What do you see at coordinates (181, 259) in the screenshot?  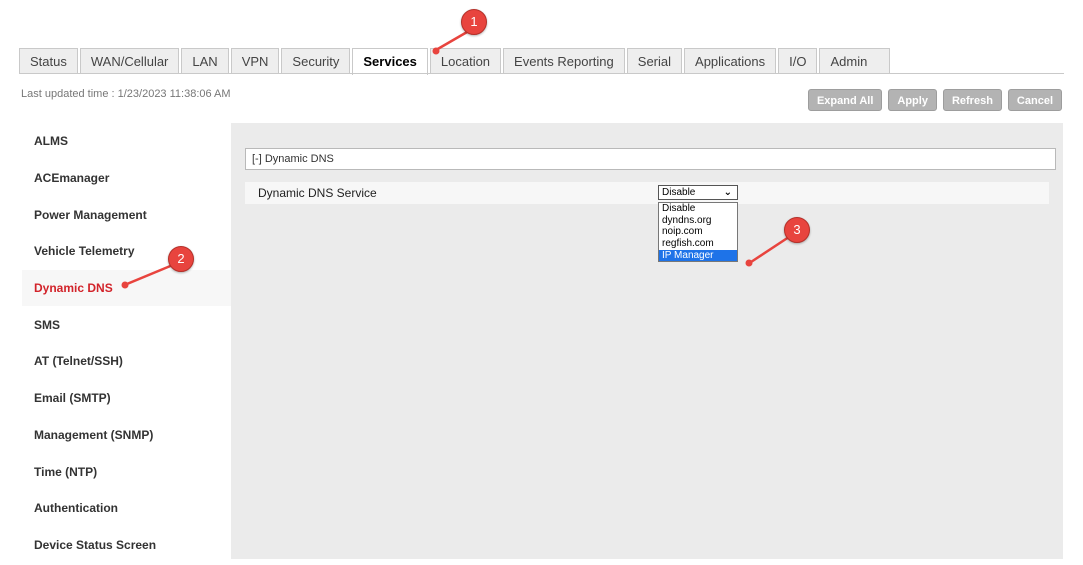 I see `annotation-badge-2: 2` at bounding box center [181, 259].